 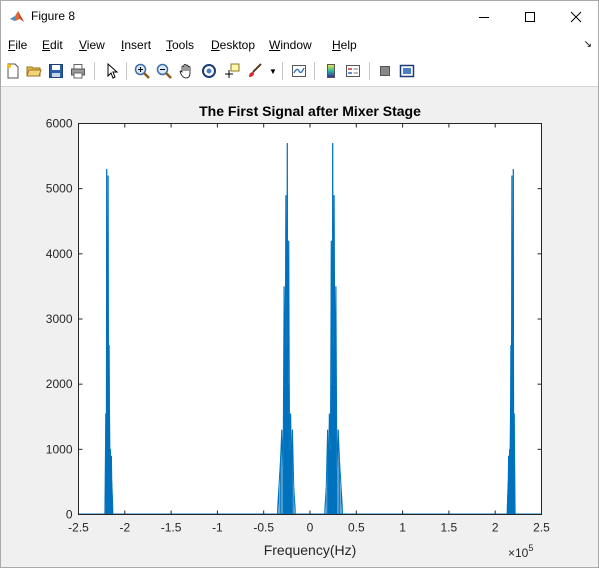 I want to click on show-plot-tools-icon, so click(x=407, y=71).